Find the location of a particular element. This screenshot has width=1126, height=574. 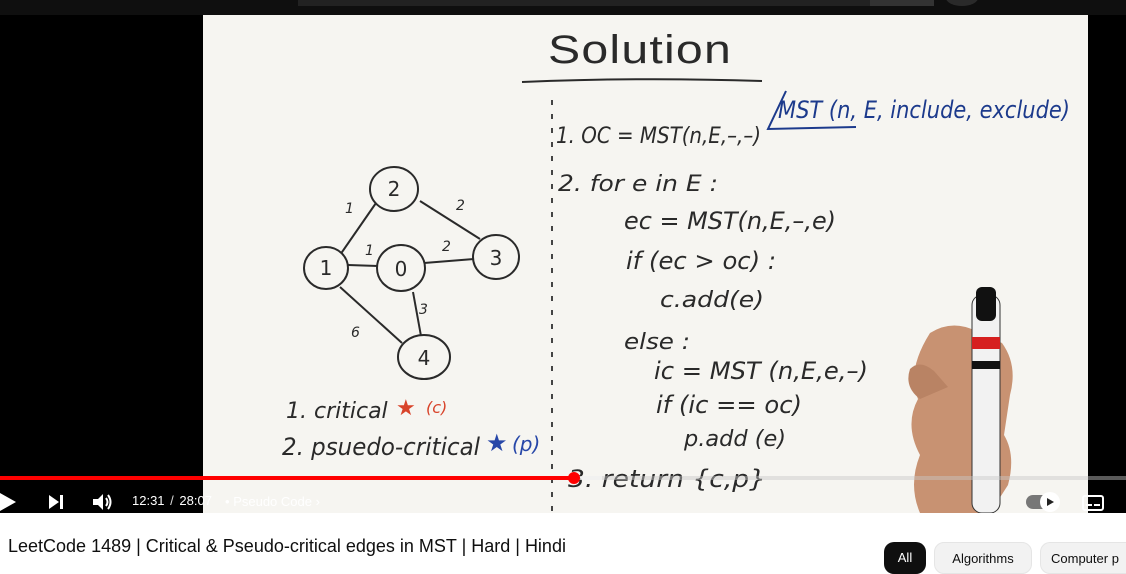

skip-next-icon is located at coordinates (56, 502).